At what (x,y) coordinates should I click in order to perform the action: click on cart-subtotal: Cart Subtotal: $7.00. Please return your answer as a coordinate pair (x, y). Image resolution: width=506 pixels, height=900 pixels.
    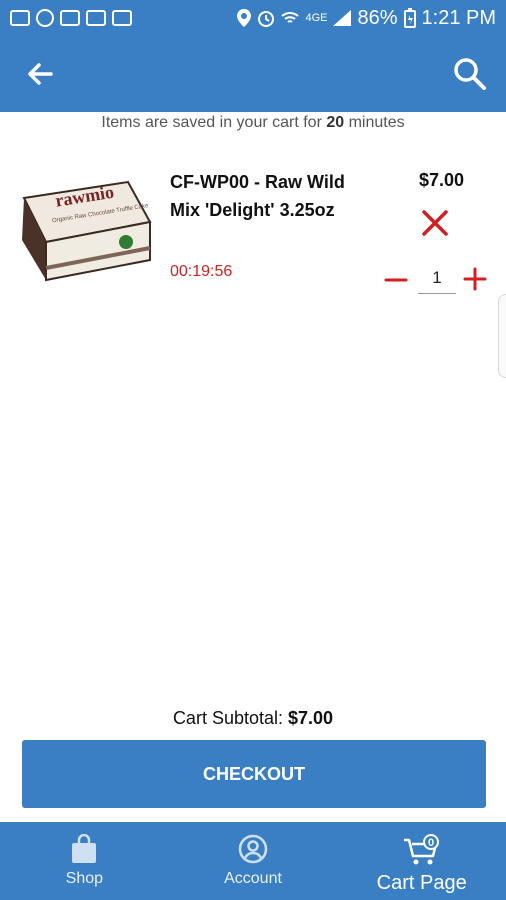
    Looking at the image, I should click on (253, 718).